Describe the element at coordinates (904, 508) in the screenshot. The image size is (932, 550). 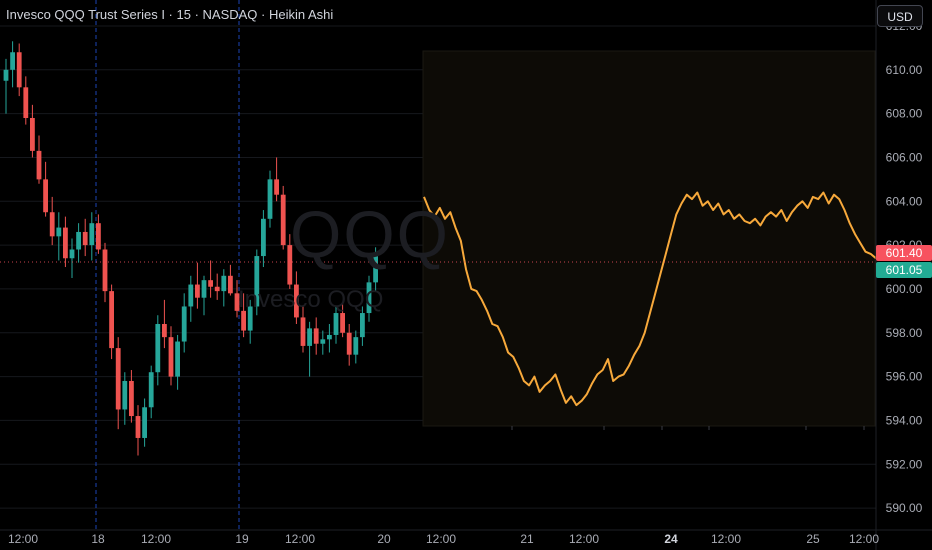
I see `price-tick-label: 590.00` at that location.